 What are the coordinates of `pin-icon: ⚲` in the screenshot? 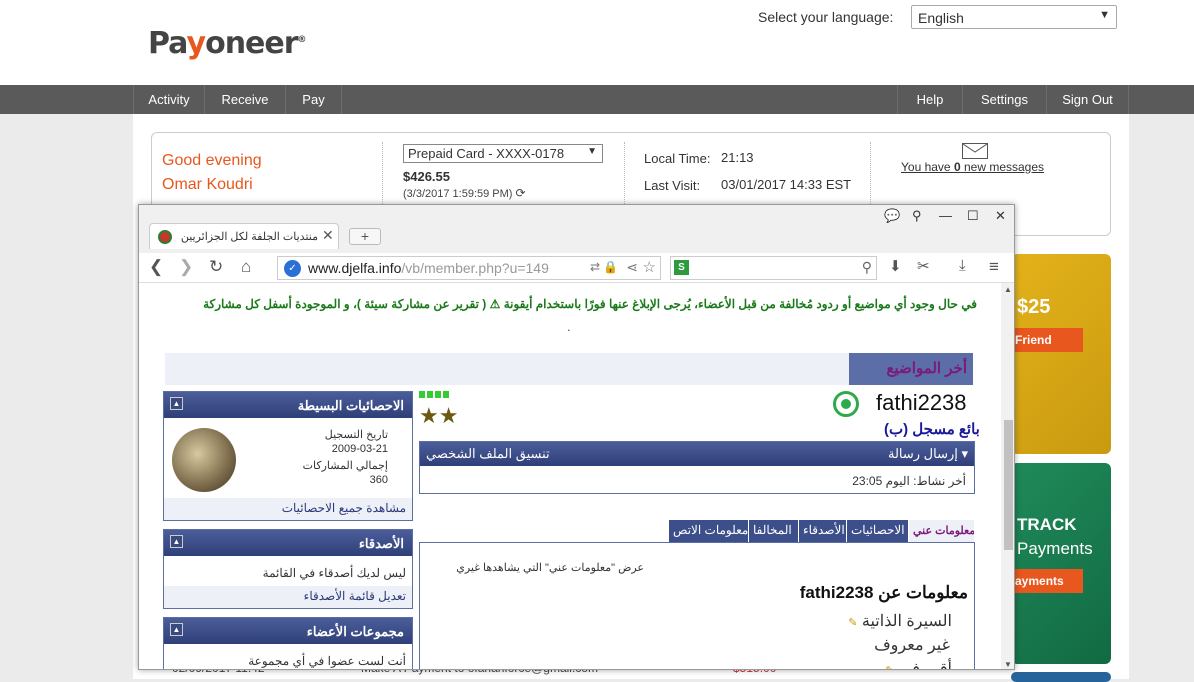 It's located at (917, 216).